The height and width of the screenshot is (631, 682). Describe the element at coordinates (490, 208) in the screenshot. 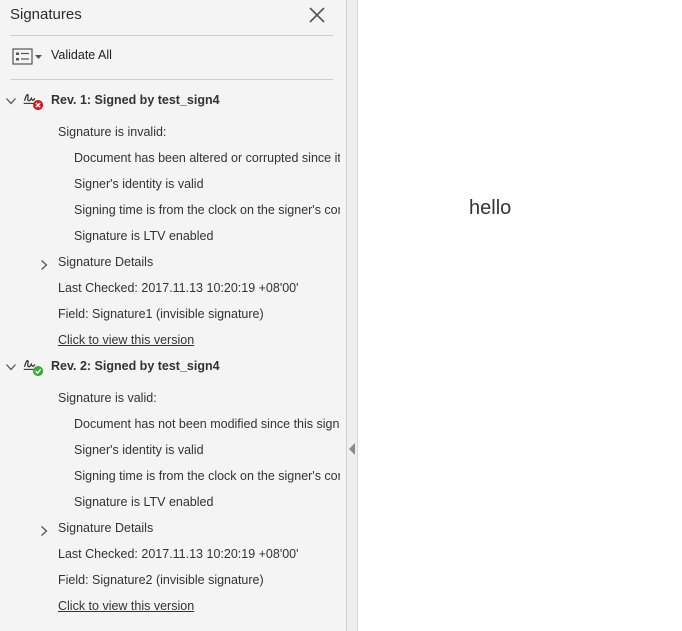

I see `document-text: hello` at that location.